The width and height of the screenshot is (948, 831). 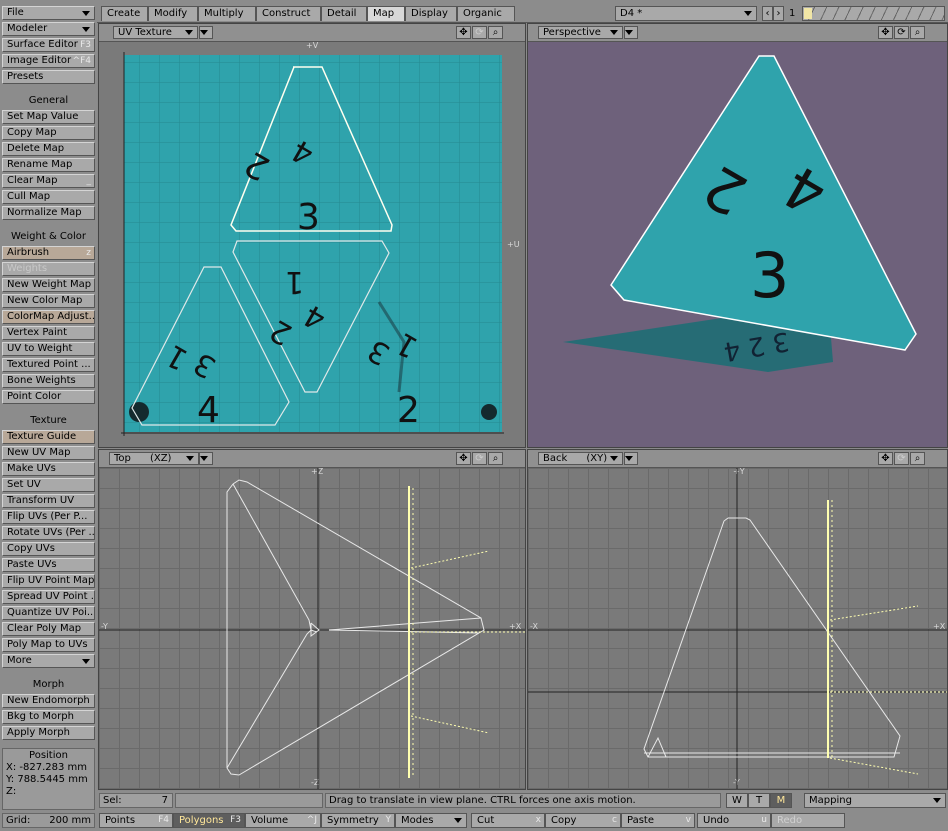 I want to click on layer-buttons, so click(x=873, y=13).